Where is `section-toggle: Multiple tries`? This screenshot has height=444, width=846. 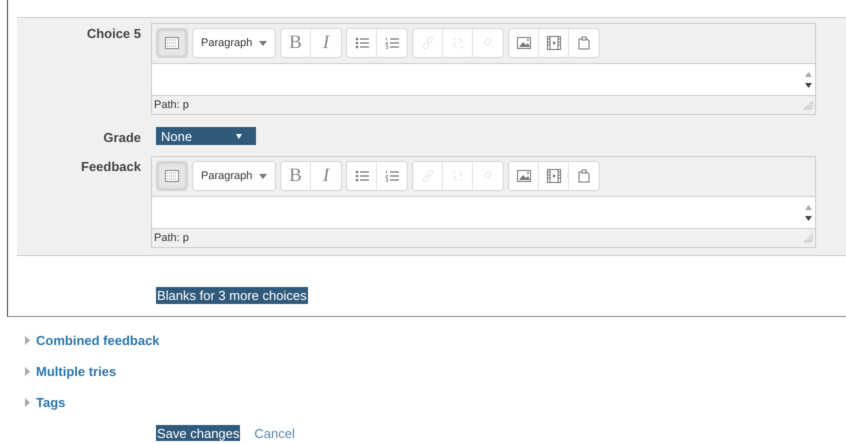 section-toggle: Multiple tries is located at coordinates (435, 371).